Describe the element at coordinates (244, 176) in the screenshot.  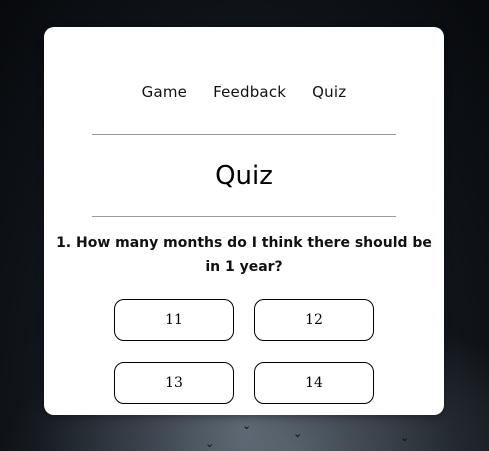
I see `page-title: Quiz` at that location.